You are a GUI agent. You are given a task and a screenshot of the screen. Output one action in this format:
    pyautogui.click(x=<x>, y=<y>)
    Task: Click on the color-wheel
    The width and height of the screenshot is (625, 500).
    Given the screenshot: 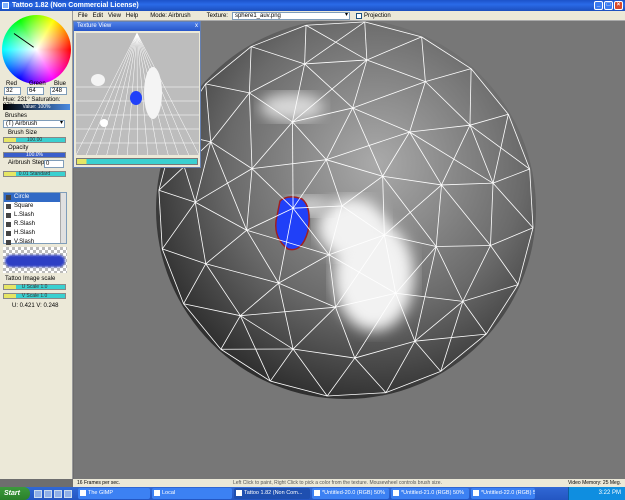 What is the action you would take?
    pyautogui.click(x=36, y=49)
    